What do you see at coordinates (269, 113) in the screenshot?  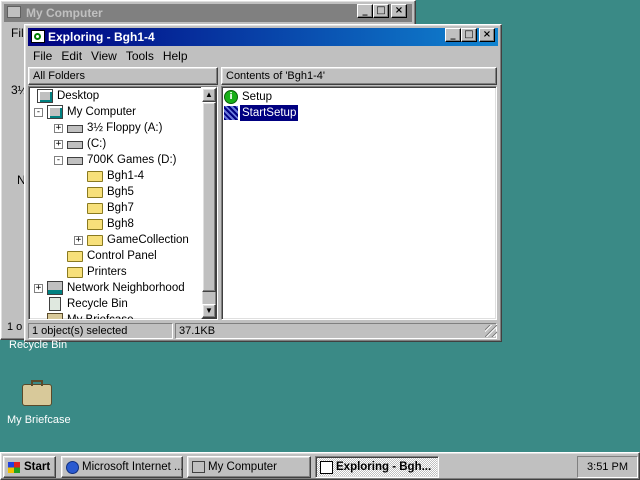 I see `file-label-selected: StartSetup` at bounding box center [269, 113].